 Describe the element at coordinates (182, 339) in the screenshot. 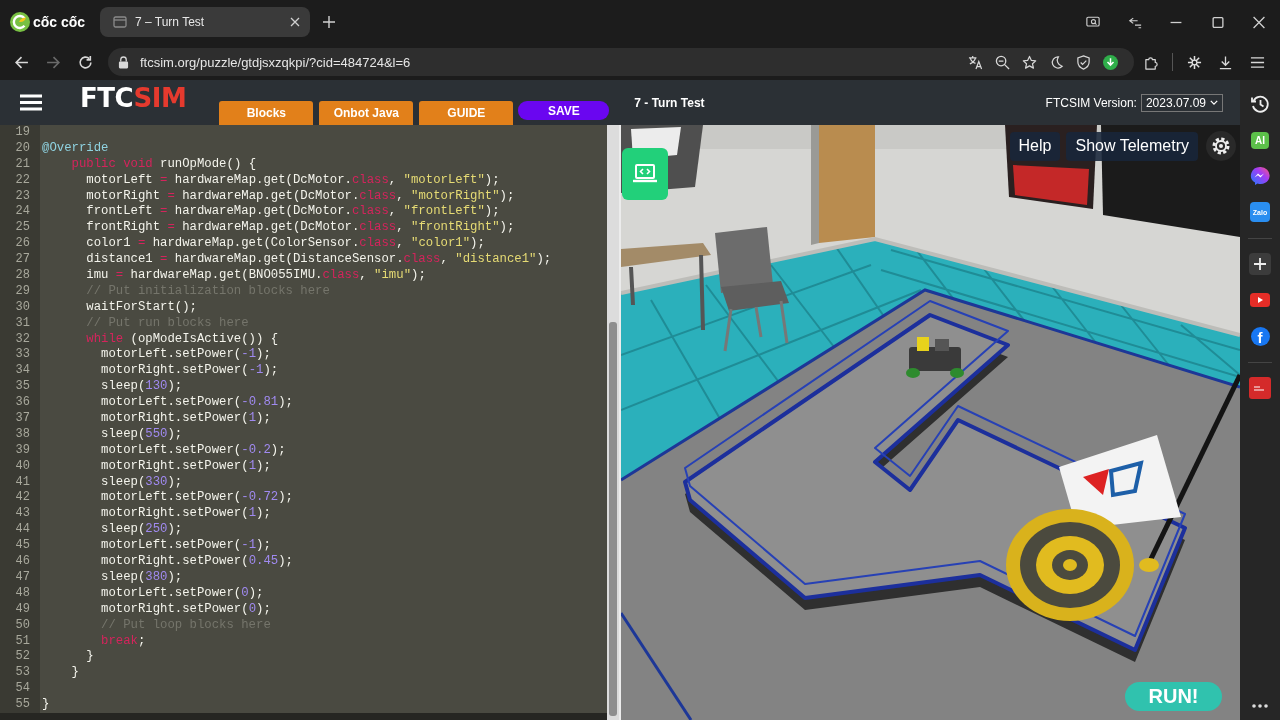

I see `code-line: while (opModeIsActive()) {` at that location.